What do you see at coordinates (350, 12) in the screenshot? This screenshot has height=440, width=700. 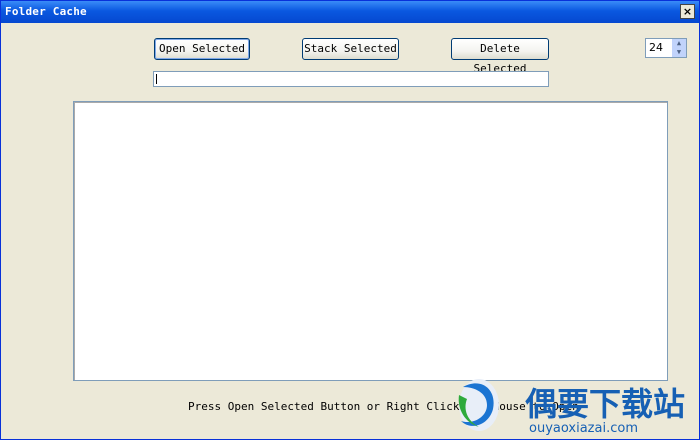 I see `title-bar: Folder Cache ×` at bounding box center [350, 12].